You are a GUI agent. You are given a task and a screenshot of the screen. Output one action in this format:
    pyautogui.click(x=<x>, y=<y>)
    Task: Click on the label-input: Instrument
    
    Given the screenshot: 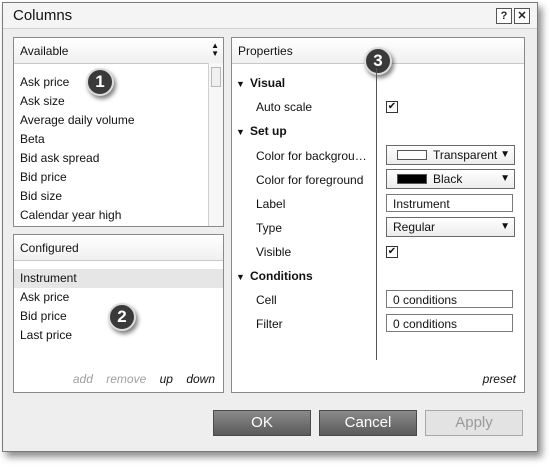 What is the action you would take?
    pyautogui.click(x=449, y=203)
    